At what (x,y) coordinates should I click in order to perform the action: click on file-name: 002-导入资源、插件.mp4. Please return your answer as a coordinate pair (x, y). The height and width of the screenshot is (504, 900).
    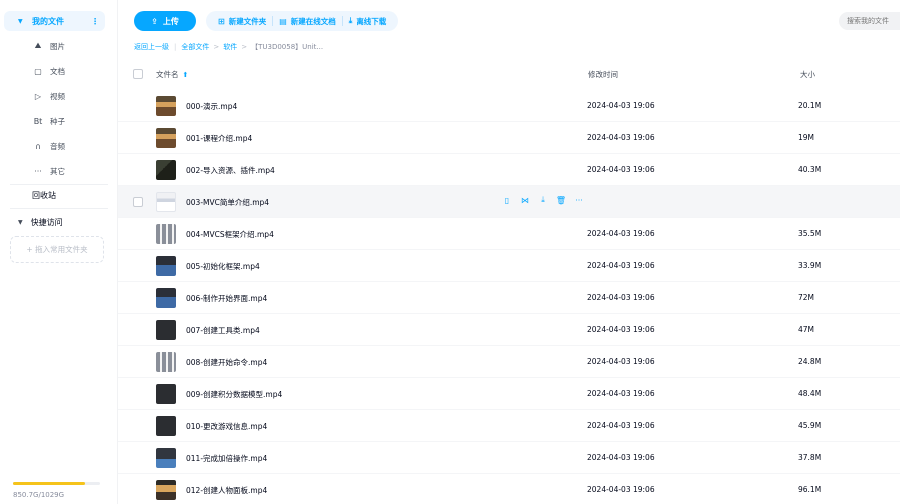
    Looking at the image, I should click on (230, 170).